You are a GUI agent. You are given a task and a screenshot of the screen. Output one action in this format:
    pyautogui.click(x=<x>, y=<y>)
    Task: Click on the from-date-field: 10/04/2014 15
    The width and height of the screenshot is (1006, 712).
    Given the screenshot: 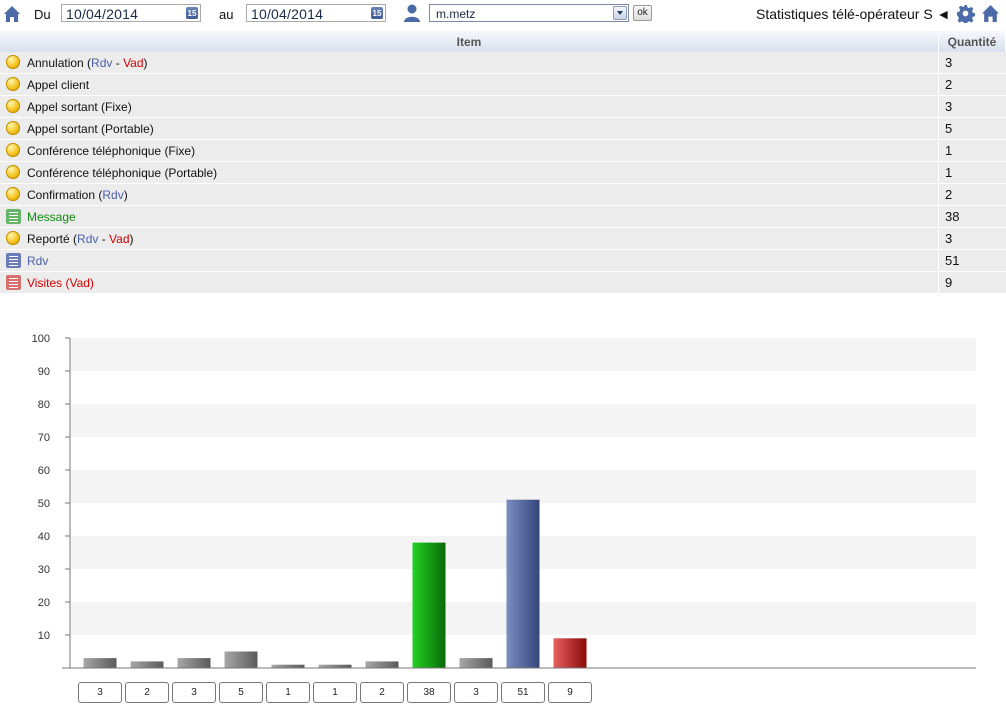 What is the action you would take?
    pyautogui.click(x=131, y=13)
    